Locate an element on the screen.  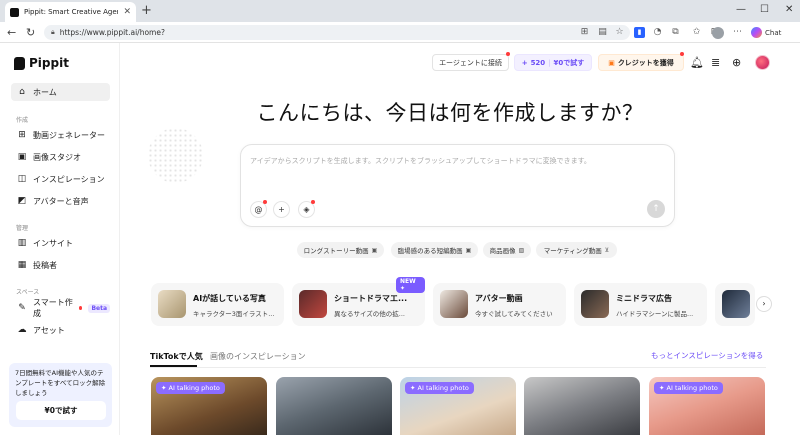
chip-label: マーケティング動画 is located at coordinates (572, 251).